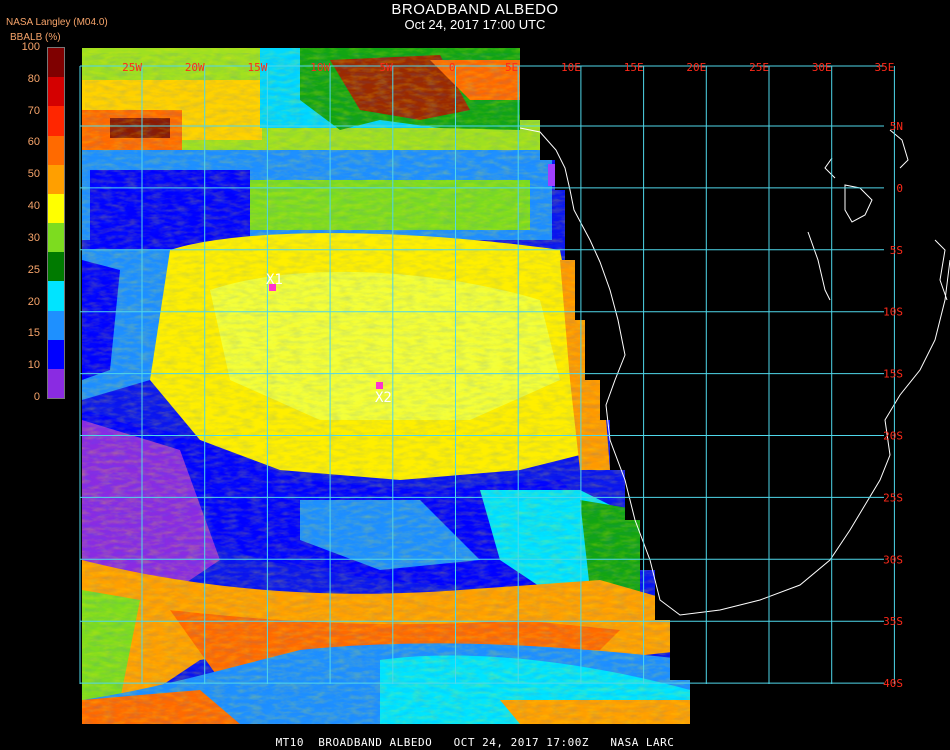 The image size is (950, 750). Describe the element at coordinates (274, 280) in the screenshot. I see `site-marker-label: X1` at that location.